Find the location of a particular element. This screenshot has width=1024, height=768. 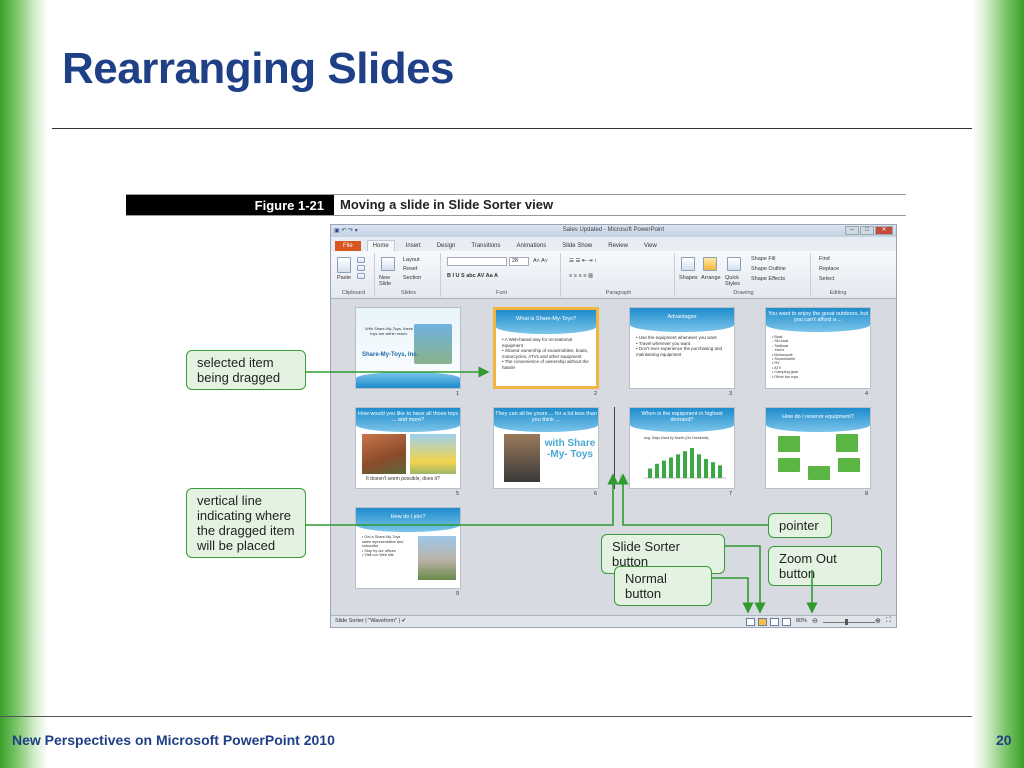

status-bar: Slide Sorter | "Waveform" | ✔ 80% ⊖ ⊕ ⛶ is located at coordinates (613, 621).